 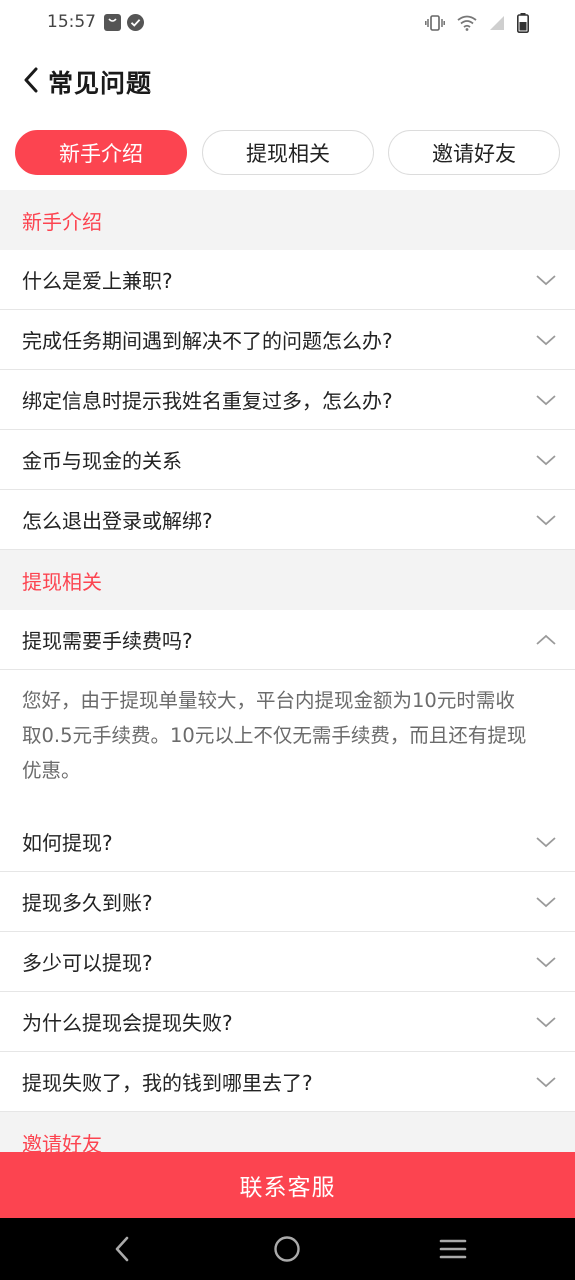 I want to click on faq-question: 为什么提现会提现失败?, so click(x=127, y=1023).